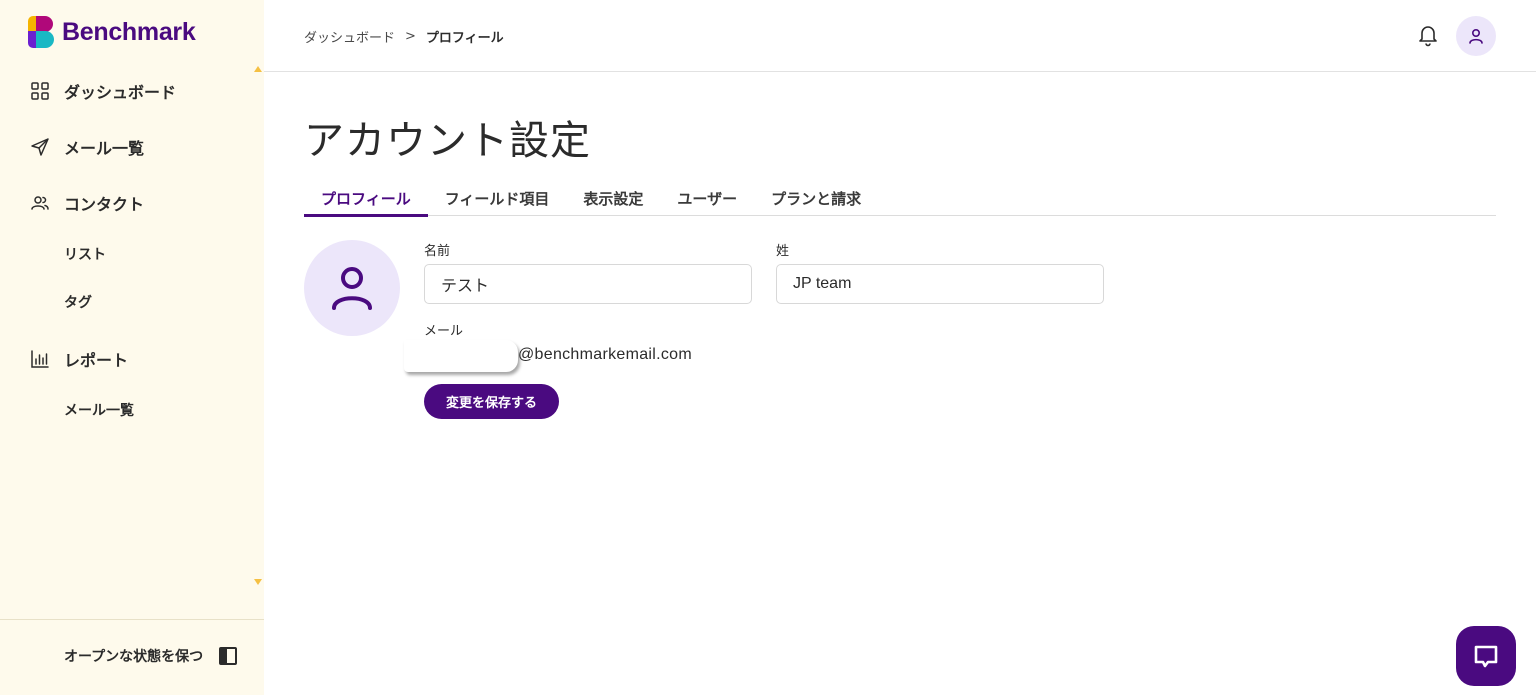  Describe the element at coordinates (404, 36) in the screenshot. I see `breadcrumb: ダッシュボード > プロフィール` at that location.